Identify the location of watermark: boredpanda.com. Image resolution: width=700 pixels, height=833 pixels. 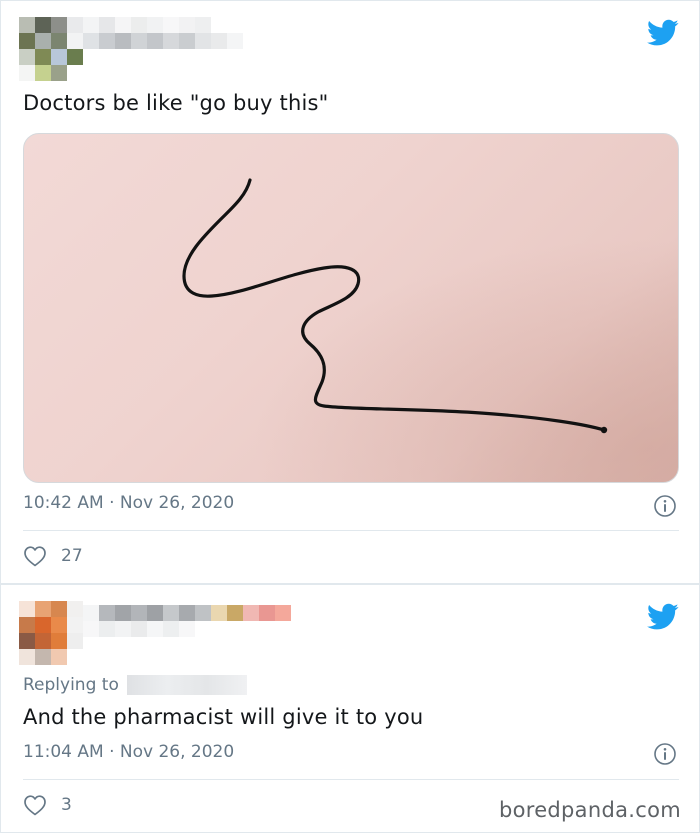
(589, 810).